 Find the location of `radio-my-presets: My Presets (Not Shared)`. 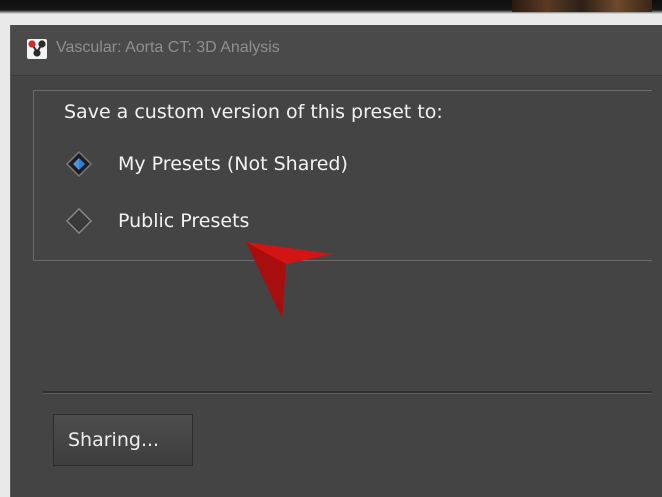

radio-my-presets: My Presets (Not Shared) is located at coordinates (207, 164).